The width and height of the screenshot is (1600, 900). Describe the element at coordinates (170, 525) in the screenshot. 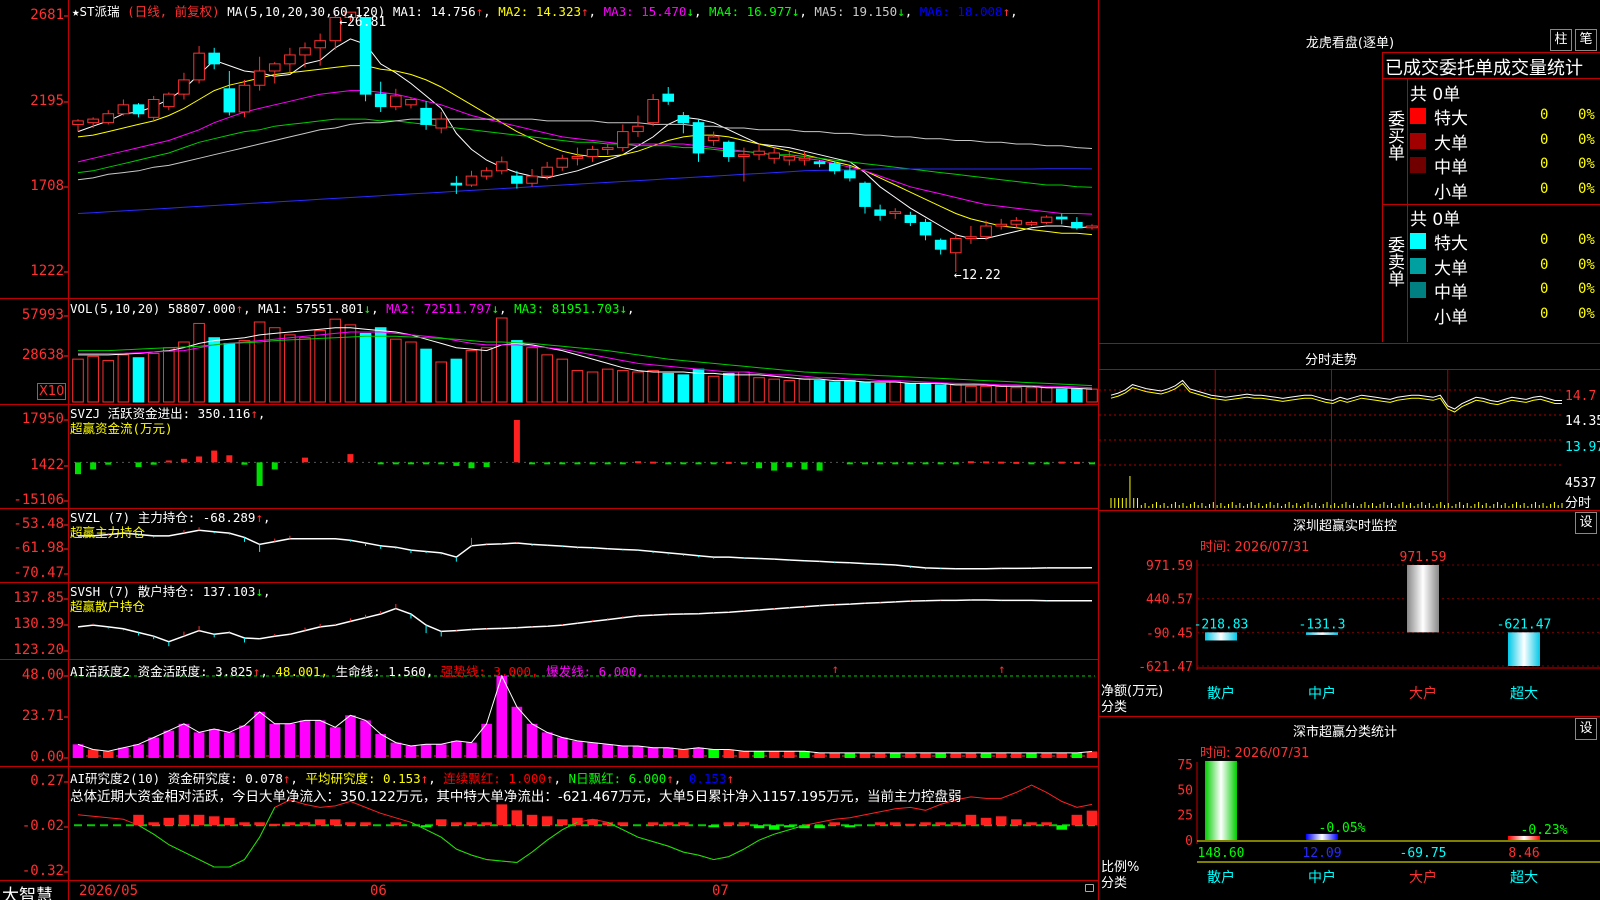

I see `svzl-header: SVZL (7) 主力持仓: -68.289↑, 超赢主力持仓` at that location.